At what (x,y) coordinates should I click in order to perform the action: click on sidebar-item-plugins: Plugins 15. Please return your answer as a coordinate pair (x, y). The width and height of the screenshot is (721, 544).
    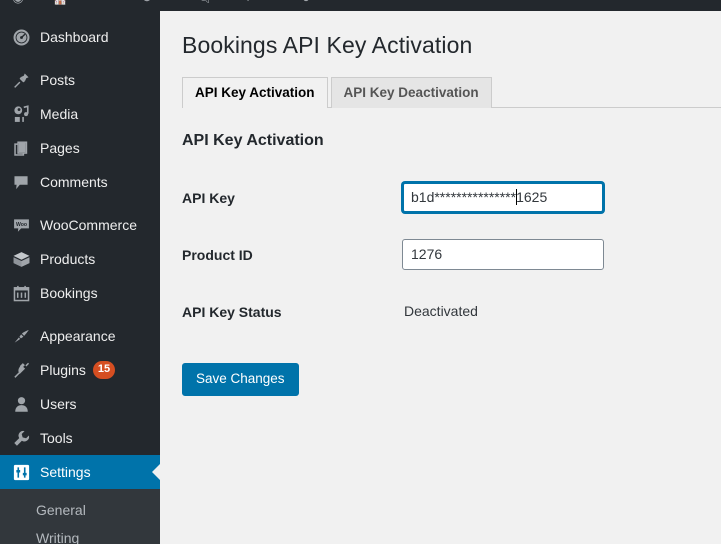
    Looking at the image, I should click on (80, 370).